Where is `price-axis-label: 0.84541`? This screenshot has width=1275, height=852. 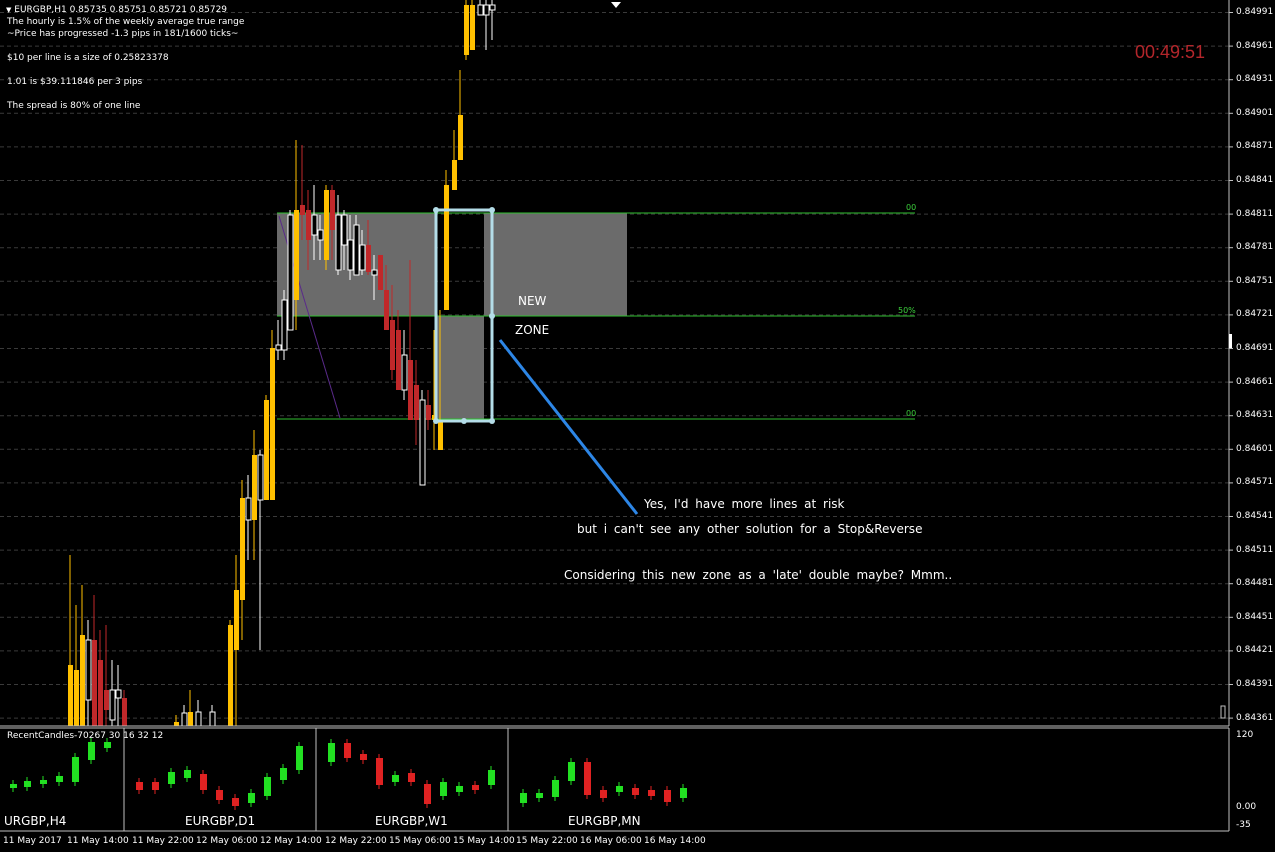 price-axis-label: 0.84541 is located at coordinates (1255, 516).